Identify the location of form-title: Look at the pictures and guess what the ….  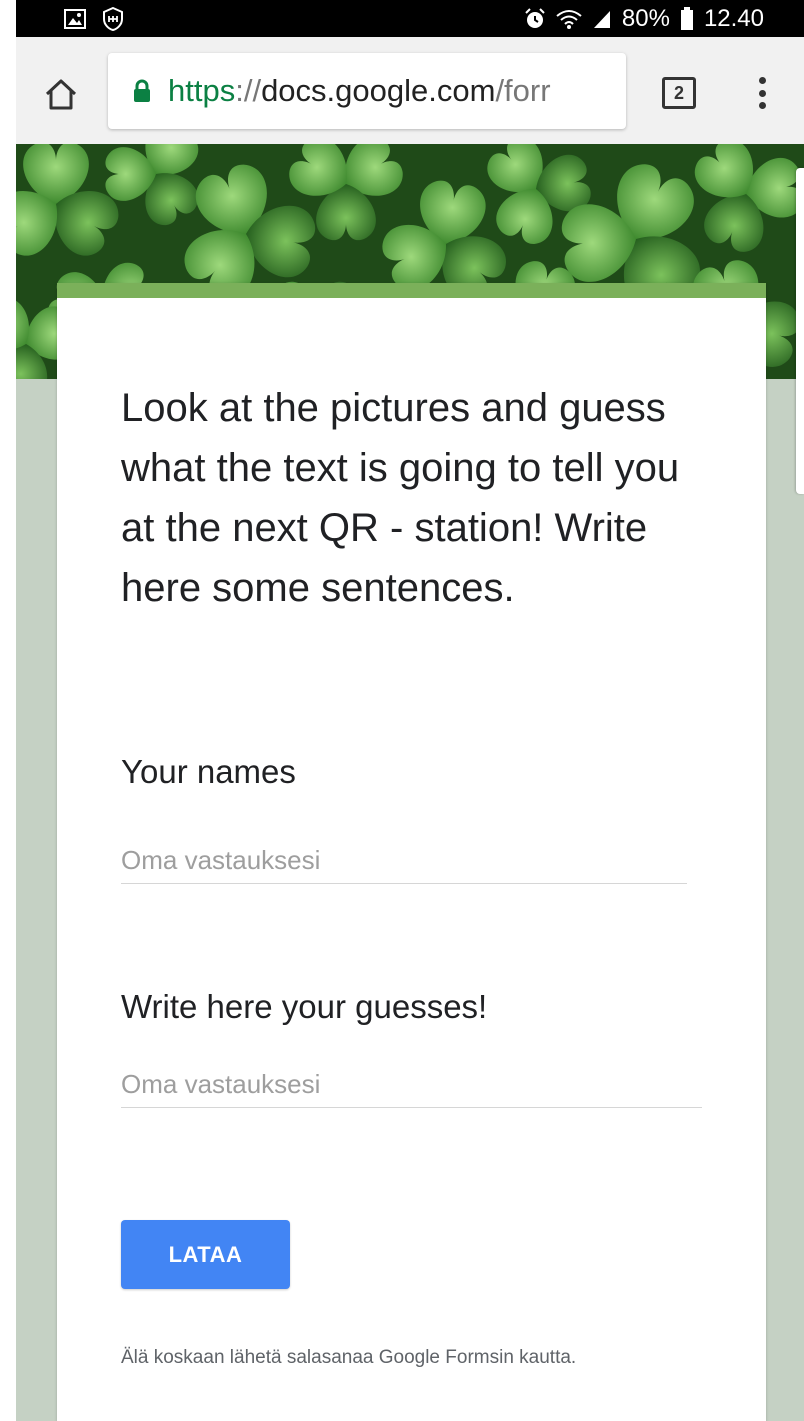
(400, 498).